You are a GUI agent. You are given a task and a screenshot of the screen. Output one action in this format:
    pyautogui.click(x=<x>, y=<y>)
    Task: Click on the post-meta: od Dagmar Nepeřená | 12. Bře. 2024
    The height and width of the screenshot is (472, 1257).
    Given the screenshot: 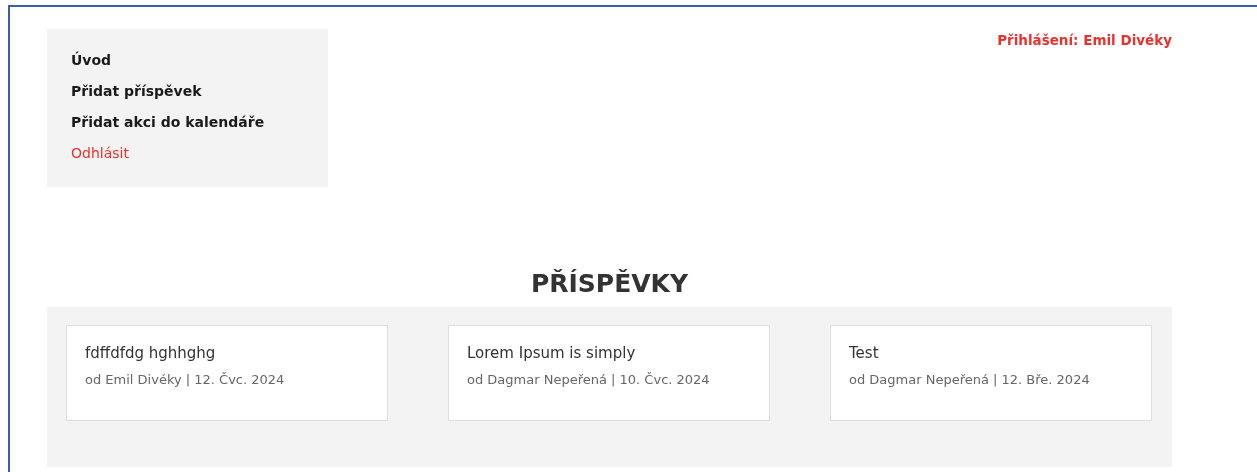 What is the action you would take?
    pyautogui.click(x=970, y=379)
    